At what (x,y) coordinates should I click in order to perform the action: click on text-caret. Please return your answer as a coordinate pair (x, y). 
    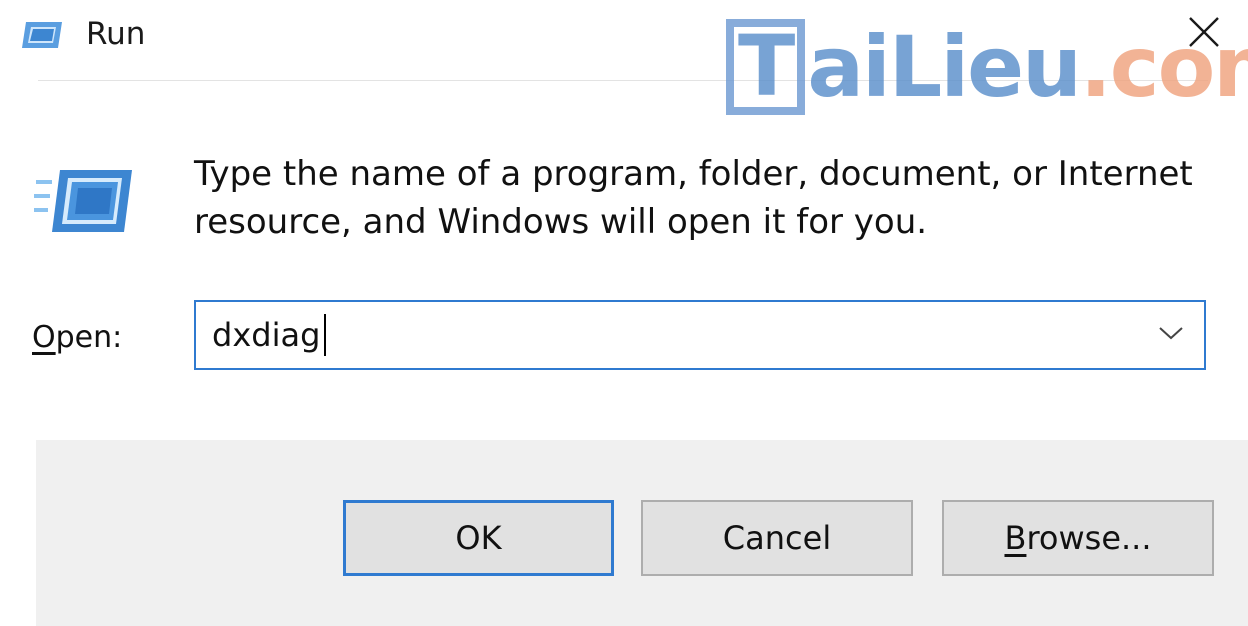
    Looking at the image, I should click on (325, 335).